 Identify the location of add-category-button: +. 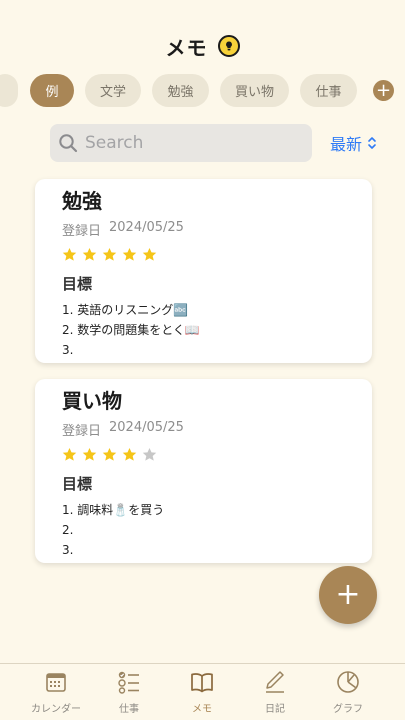
(383, 90).